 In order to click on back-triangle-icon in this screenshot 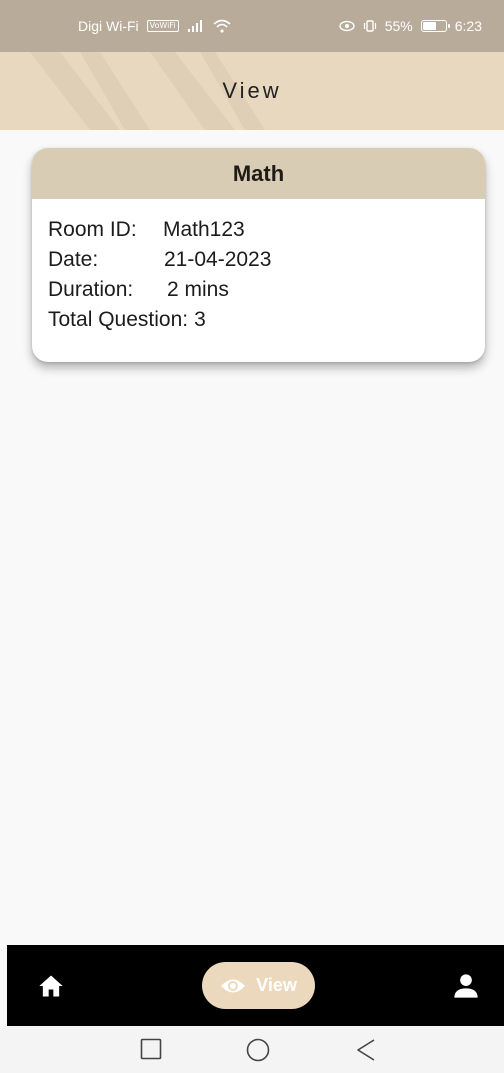, I will do `click(366, 1050)`.